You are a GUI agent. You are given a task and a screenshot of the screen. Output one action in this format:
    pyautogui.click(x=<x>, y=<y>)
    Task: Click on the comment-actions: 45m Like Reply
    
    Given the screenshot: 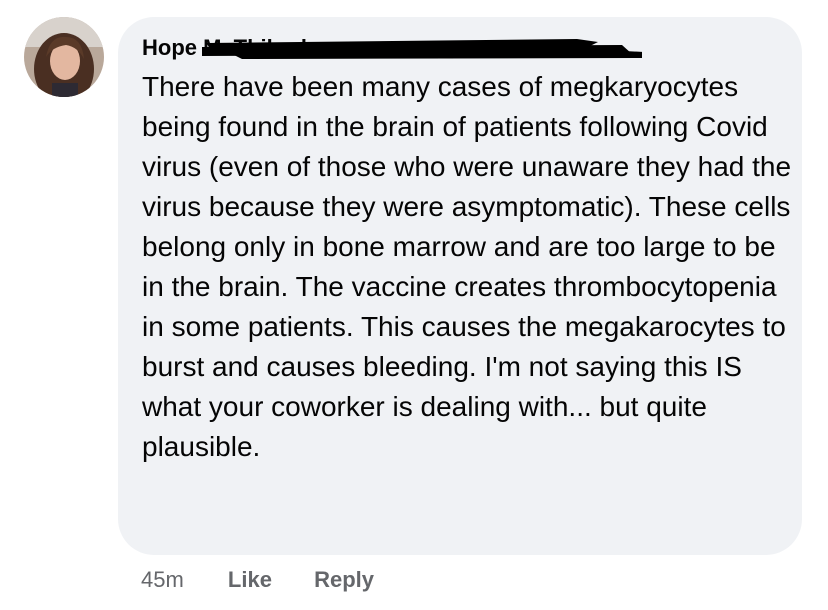 What is the action you would take?
    pyautogui.click(x=257, y=580)
    